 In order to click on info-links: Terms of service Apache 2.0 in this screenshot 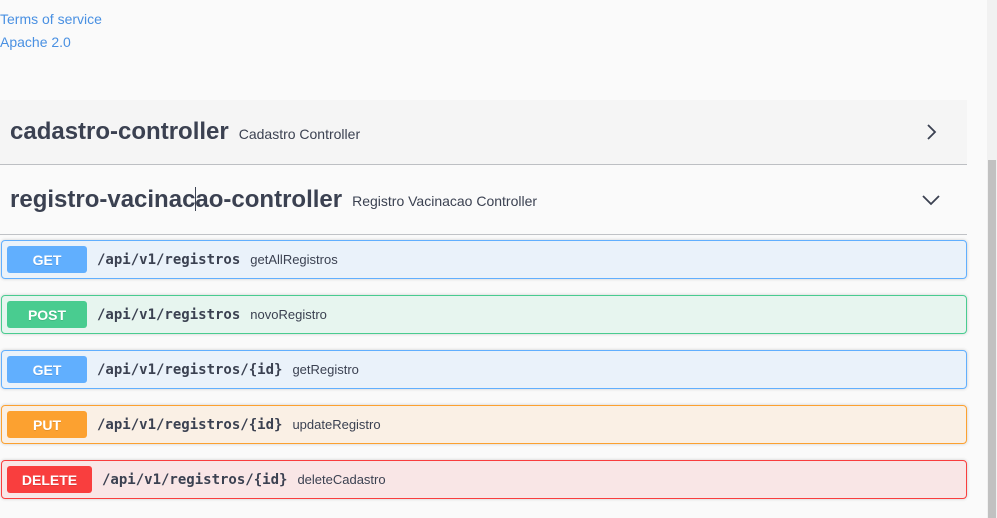, I will do `click(51, 31)`.